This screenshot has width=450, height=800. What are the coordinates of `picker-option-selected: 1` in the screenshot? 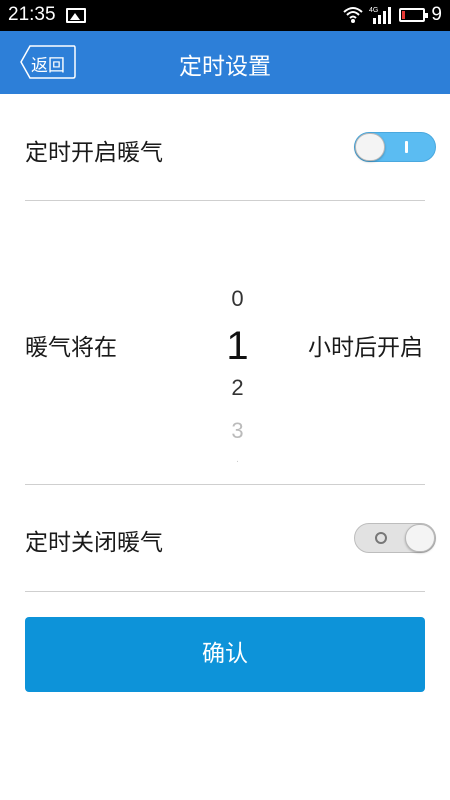 It's located at (237, 346).